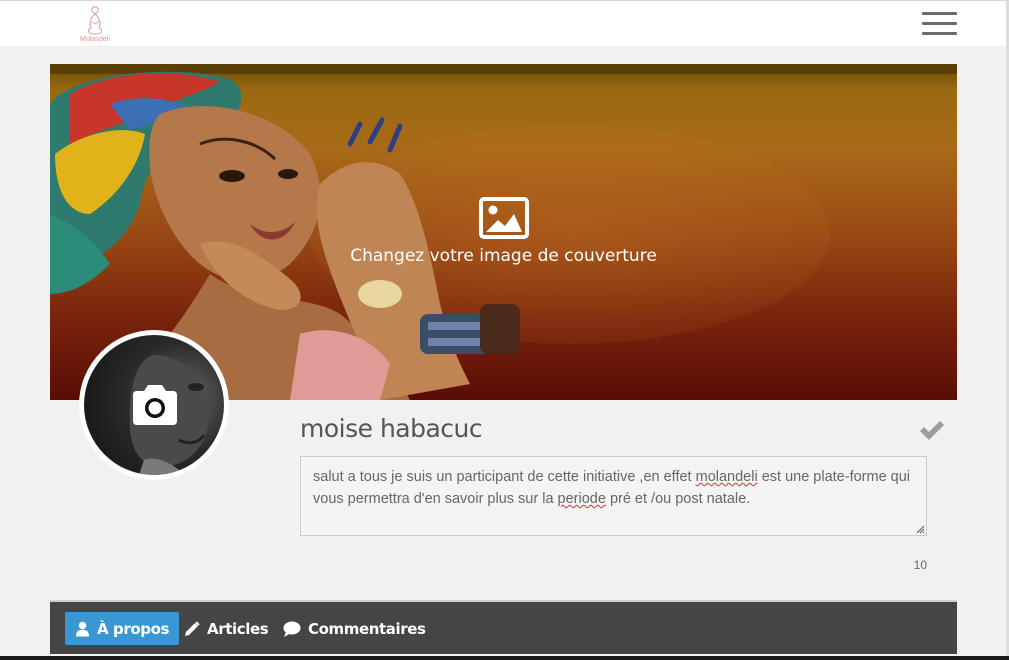 This screenshot has width=1009, height=660. I want to click on comment-icon, so click(292, 629).